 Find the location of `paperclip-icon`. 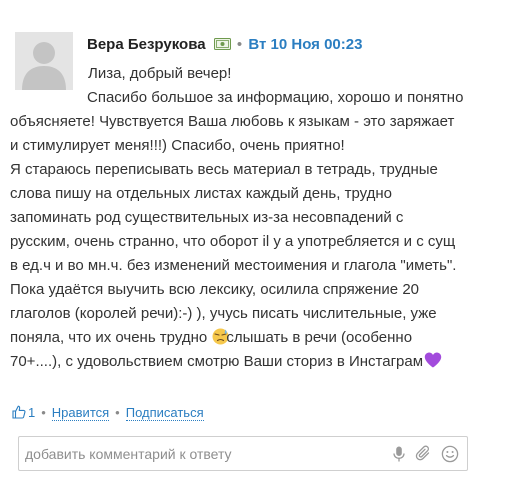

paperclip-icon is located at coordinates (424, 454).